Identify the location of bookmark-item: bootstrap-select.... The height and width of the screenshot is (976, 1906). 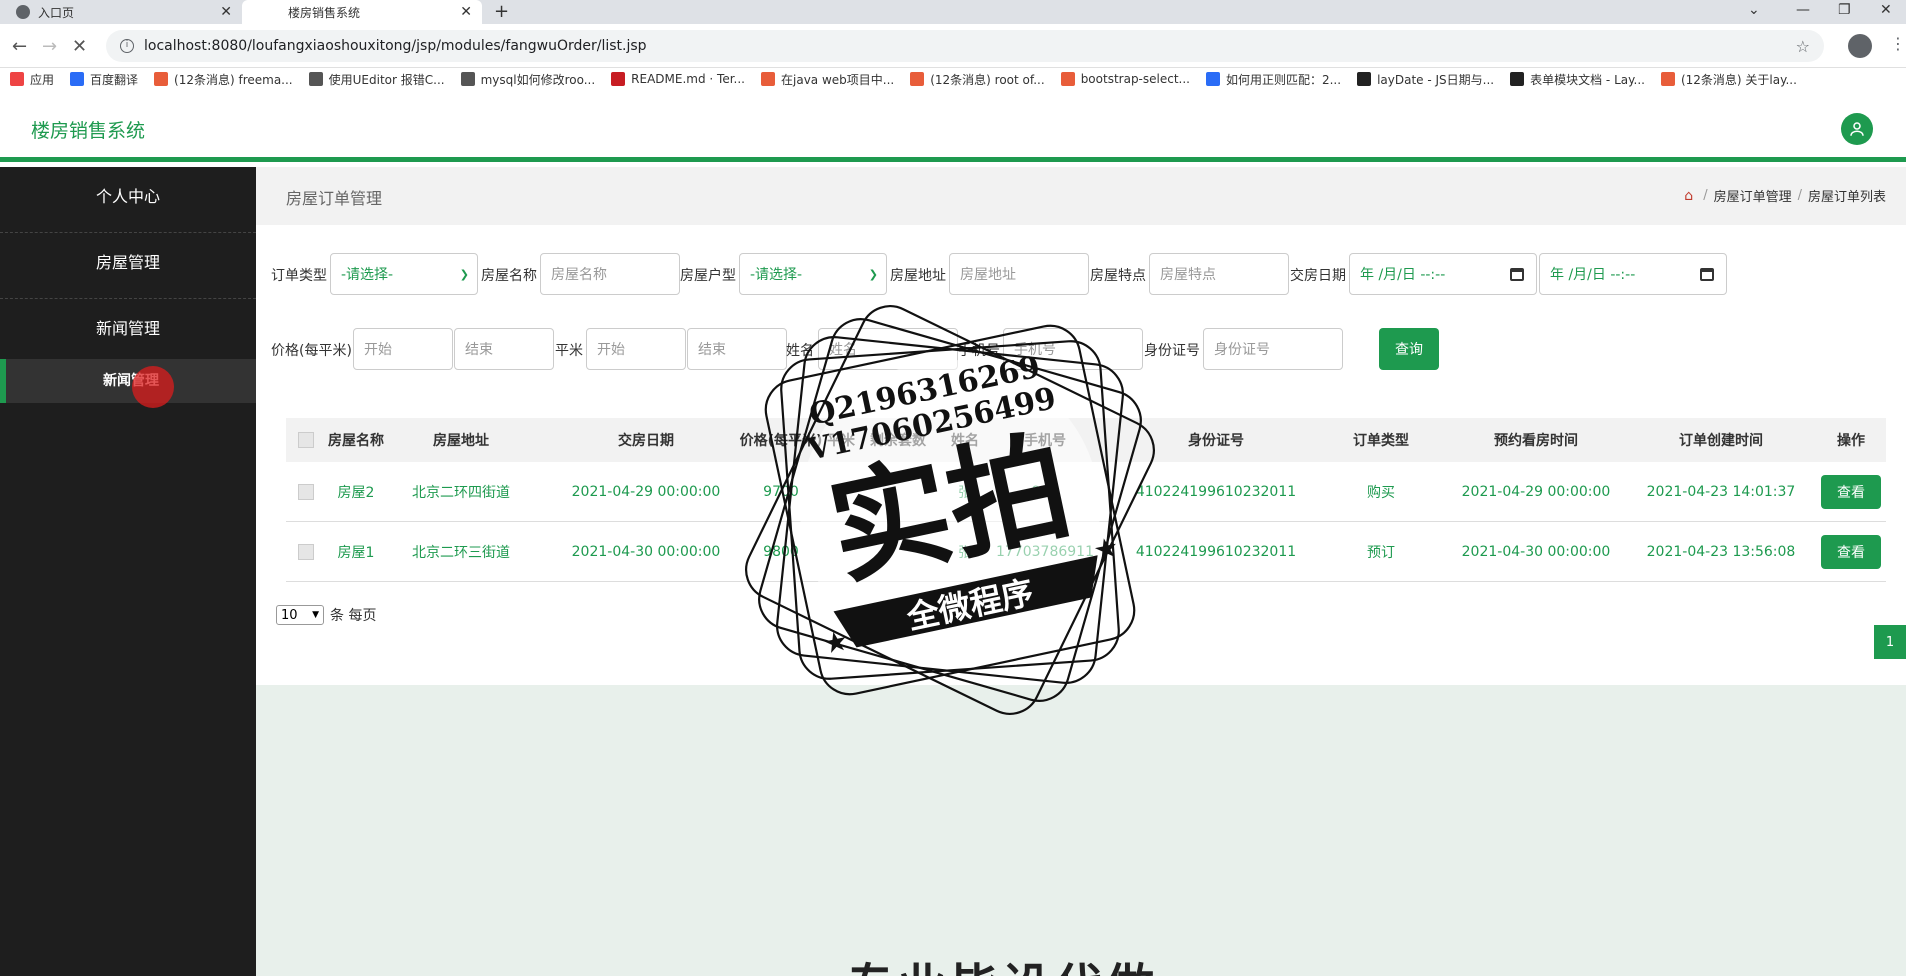
(1125, 79).